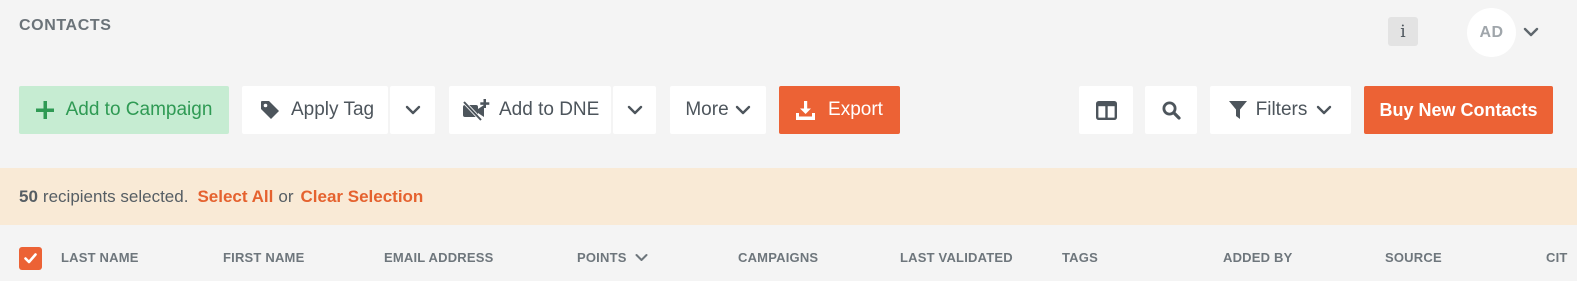  What do you see at coordinates (855, 109) in the screenshot?
I see `export-label: Export` at bounding box center [855, 109].